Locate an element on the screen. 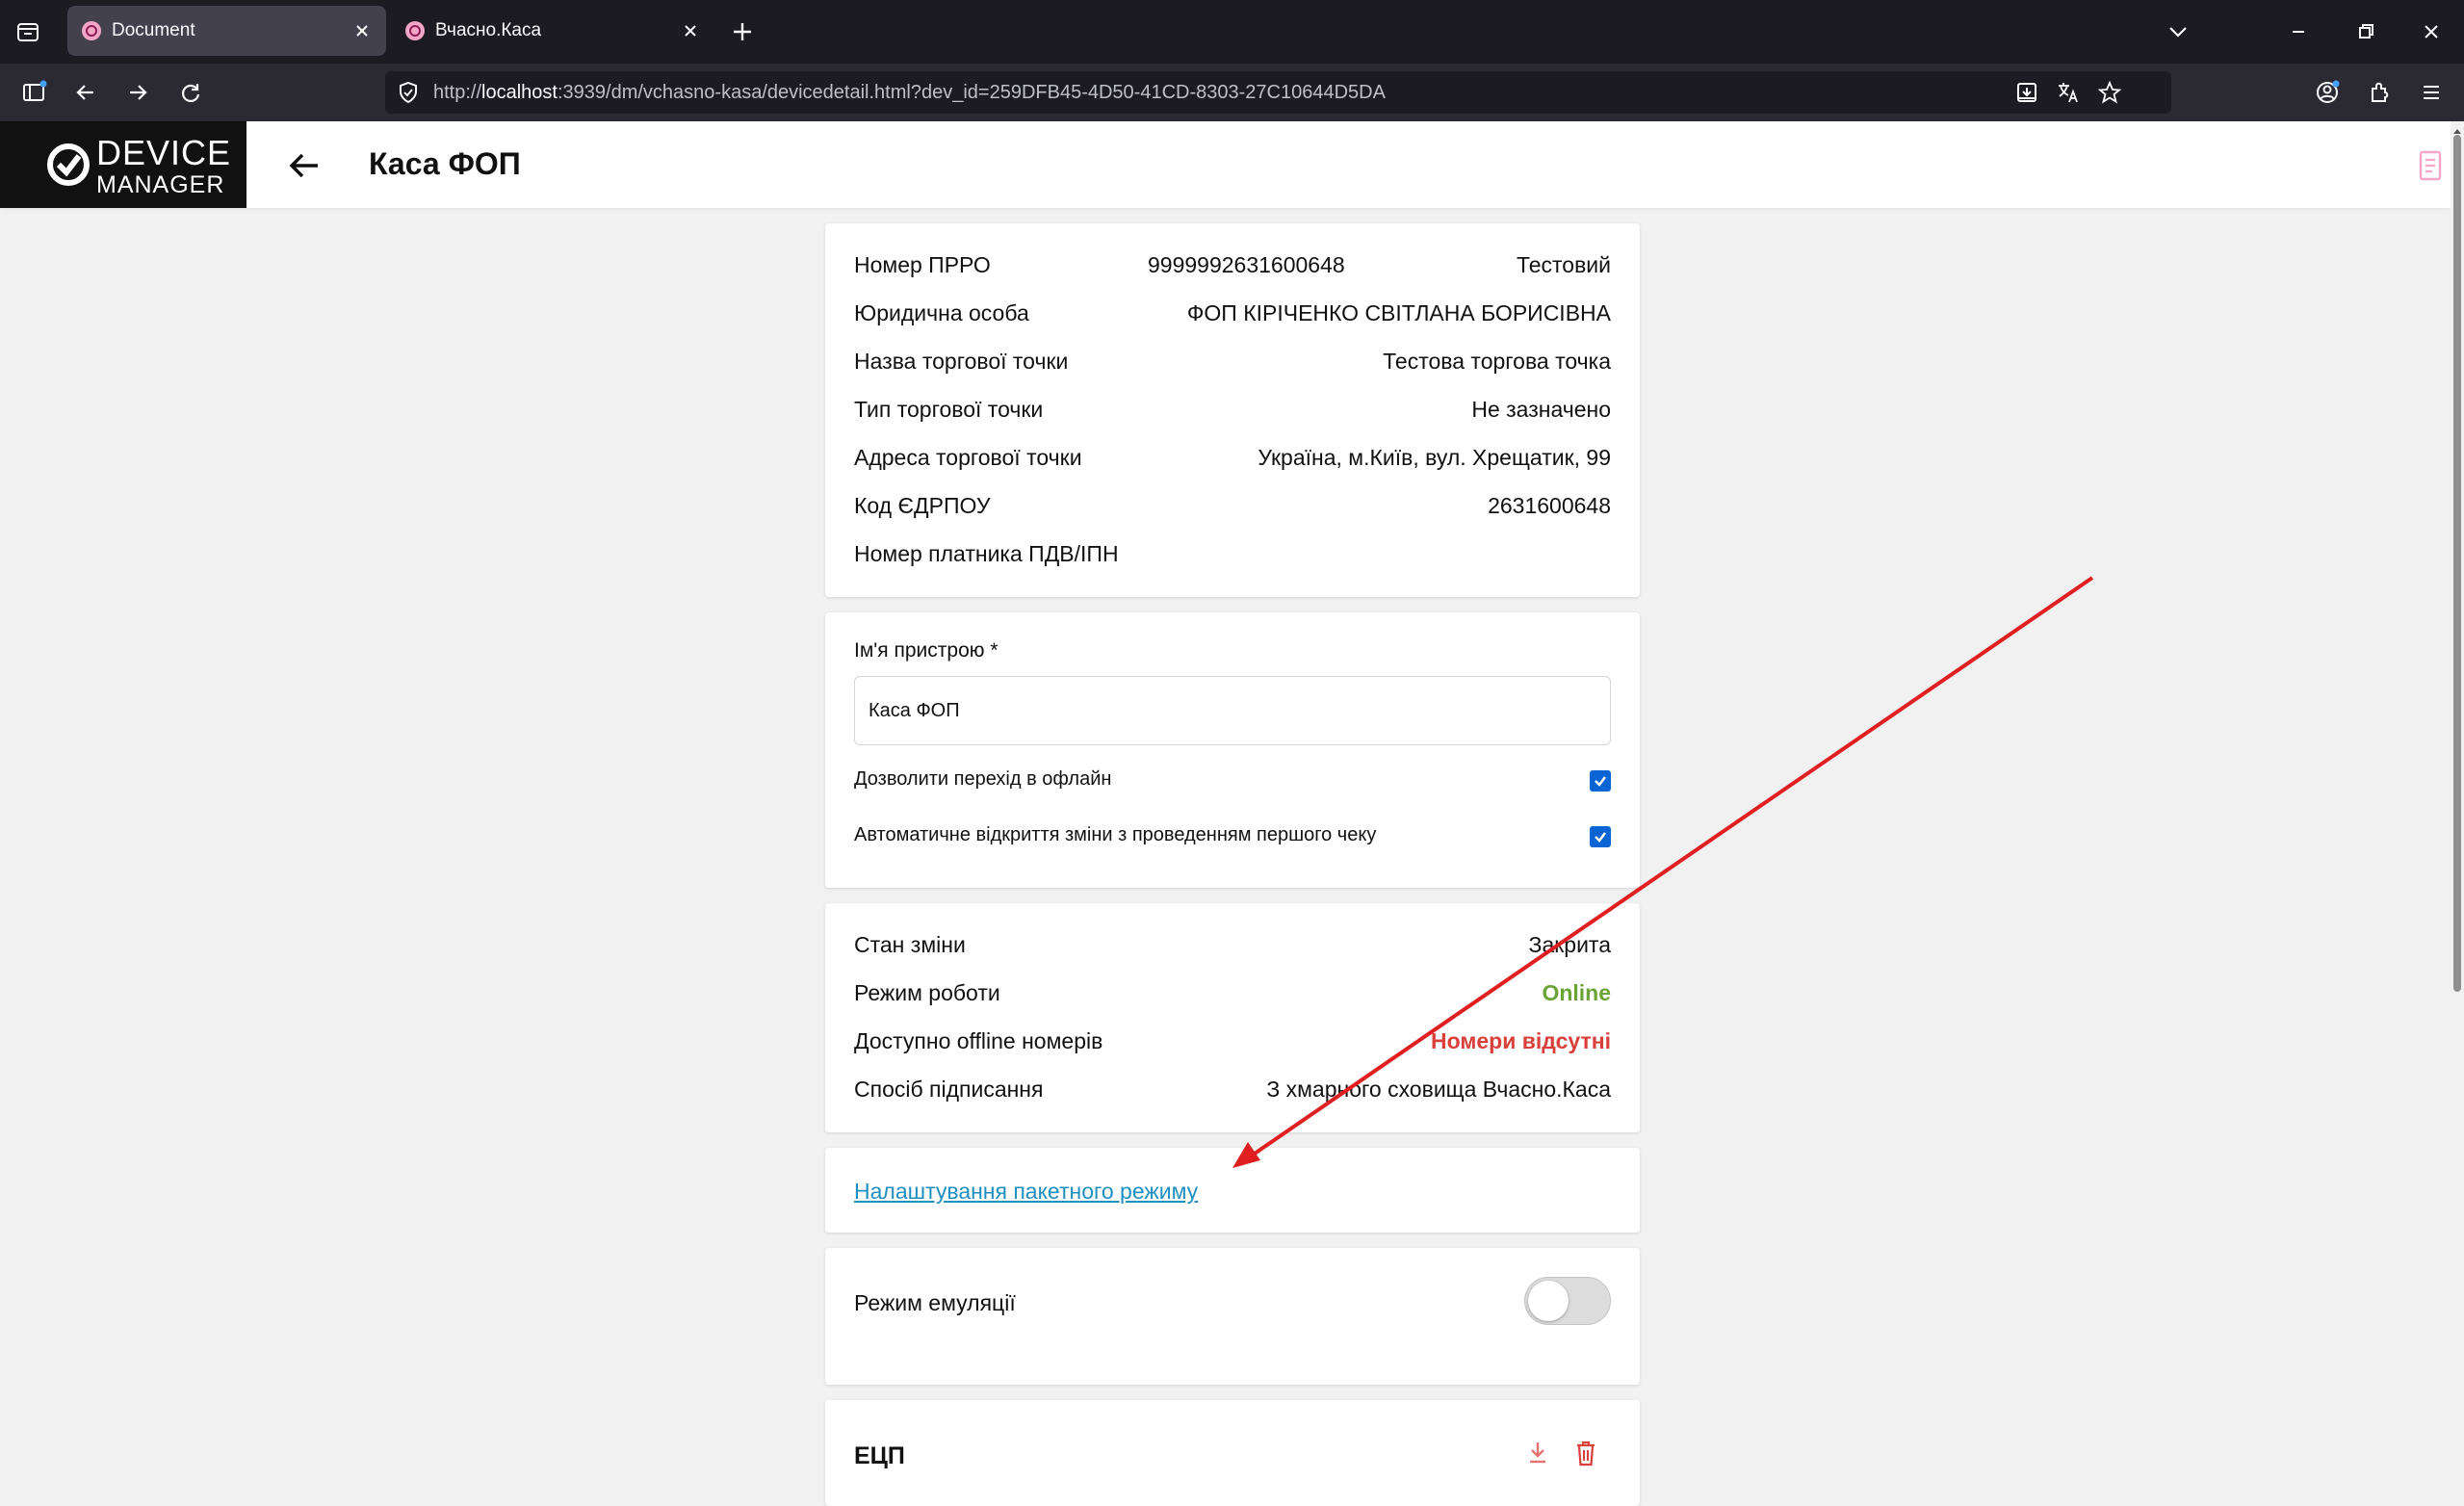 This screenshot has width=2464, height=1506. forward-icon is located at coordinates (137, 92).